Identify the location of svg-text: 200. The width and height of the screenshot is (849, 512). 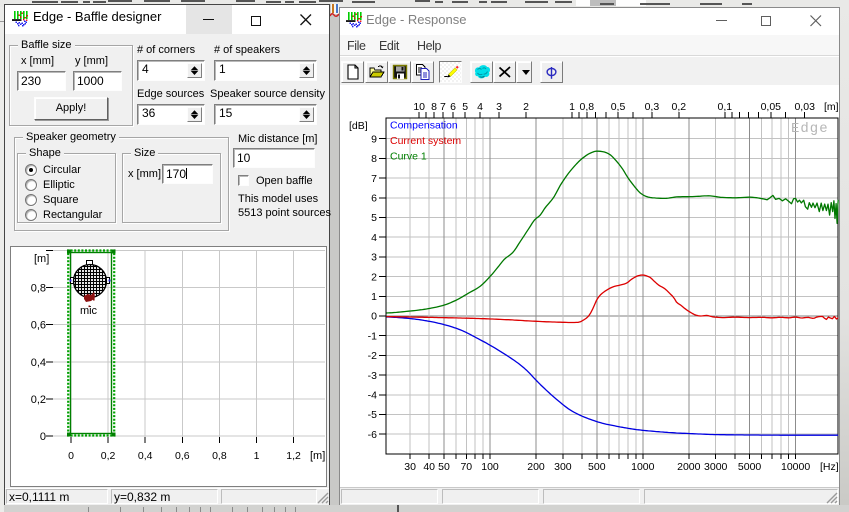
(536, 467).